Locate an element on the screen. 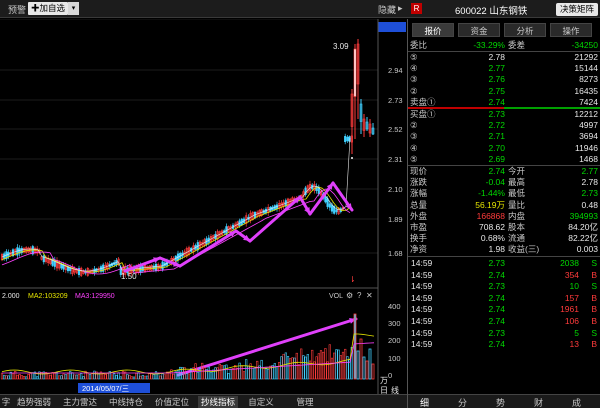 The width and height of the screenshot is (600, 408). tab-indicator-6: 自定义 is located at coordinates (261, 402).